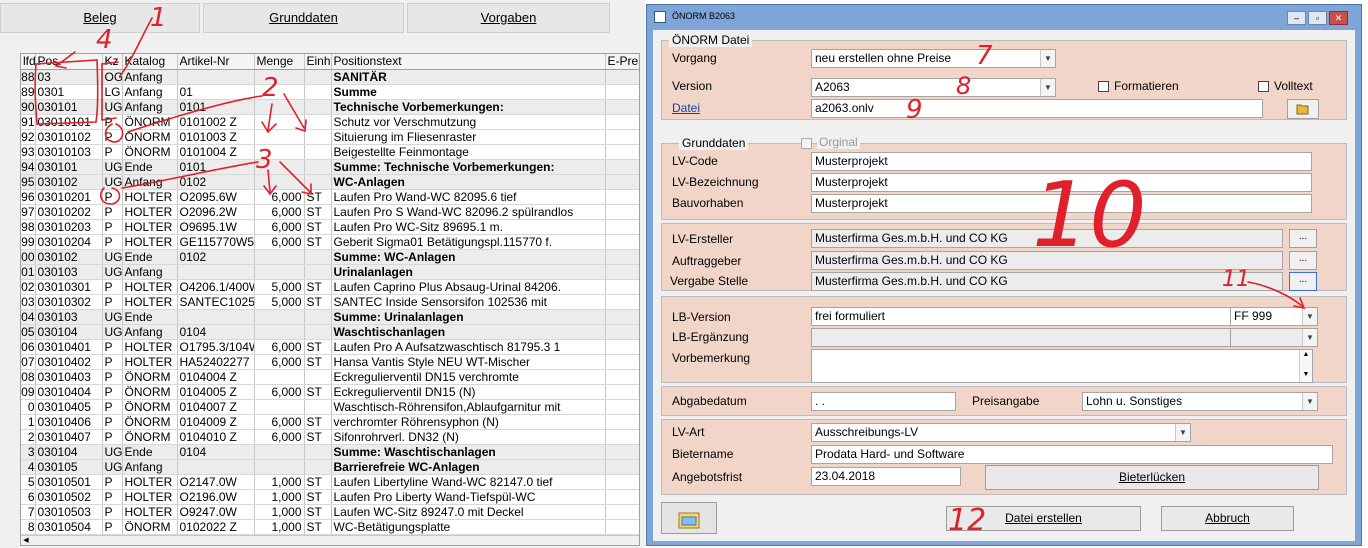  I want to click on col-header-kz: Kz, so click(112, 62).